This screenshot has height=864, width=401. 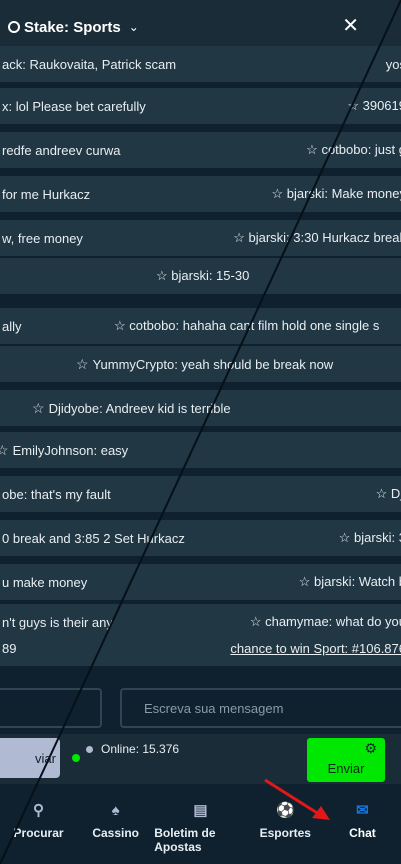 I want to click on chat-message: ☆ bjarski: 15-30, so click(x=200, y=276).